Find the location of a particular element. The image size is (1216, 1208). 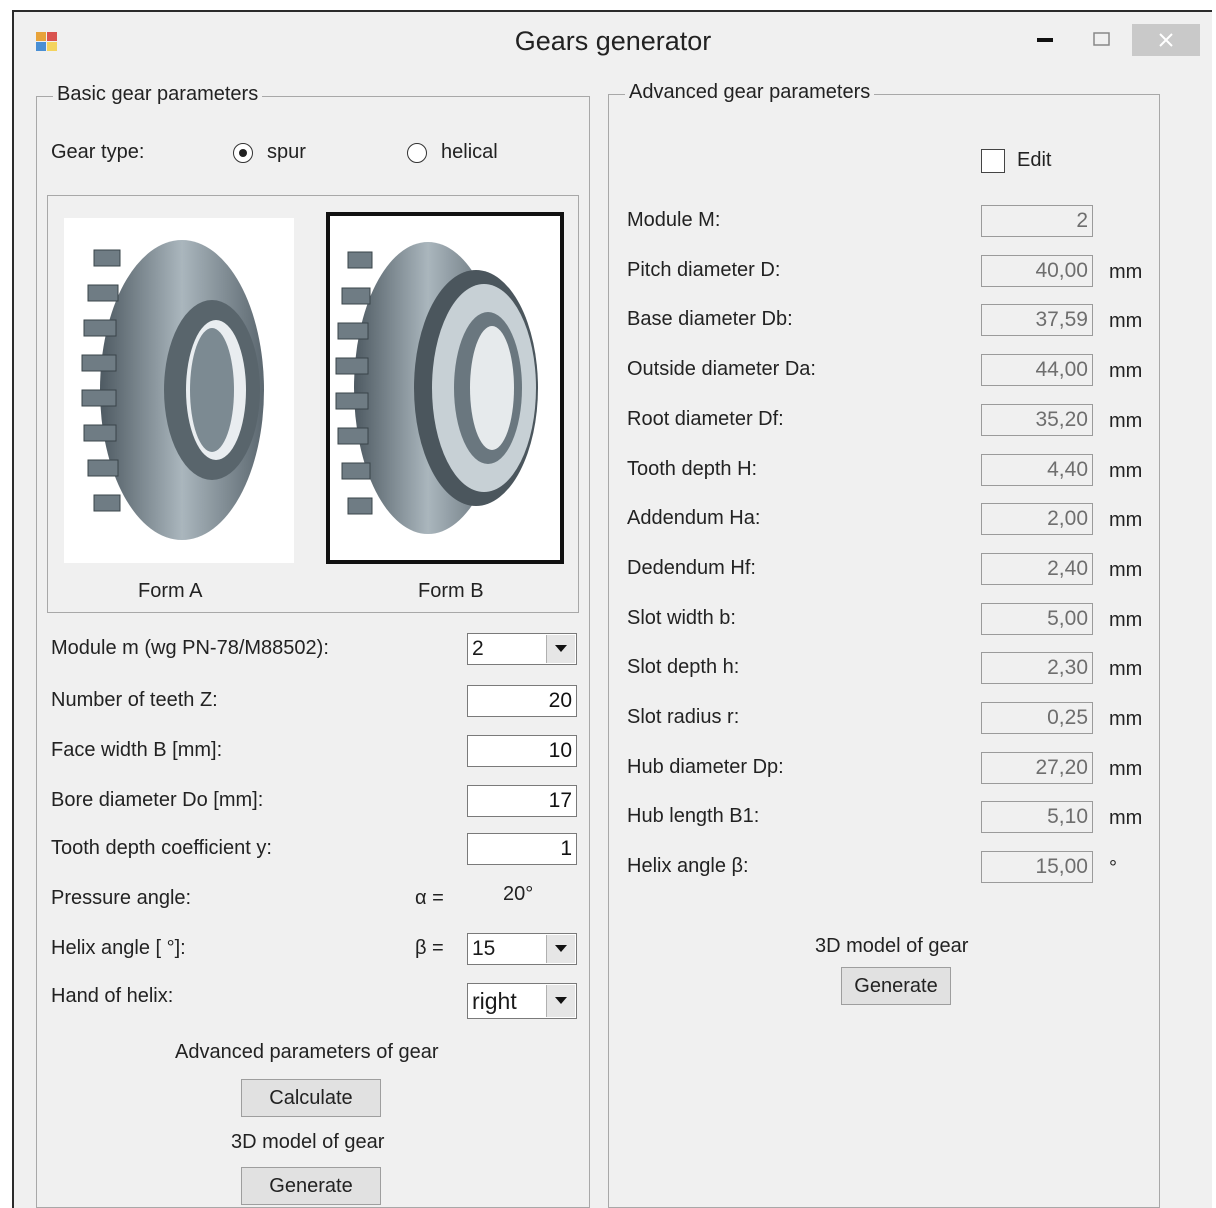

close-icon is located at coordinates (1166, 40).